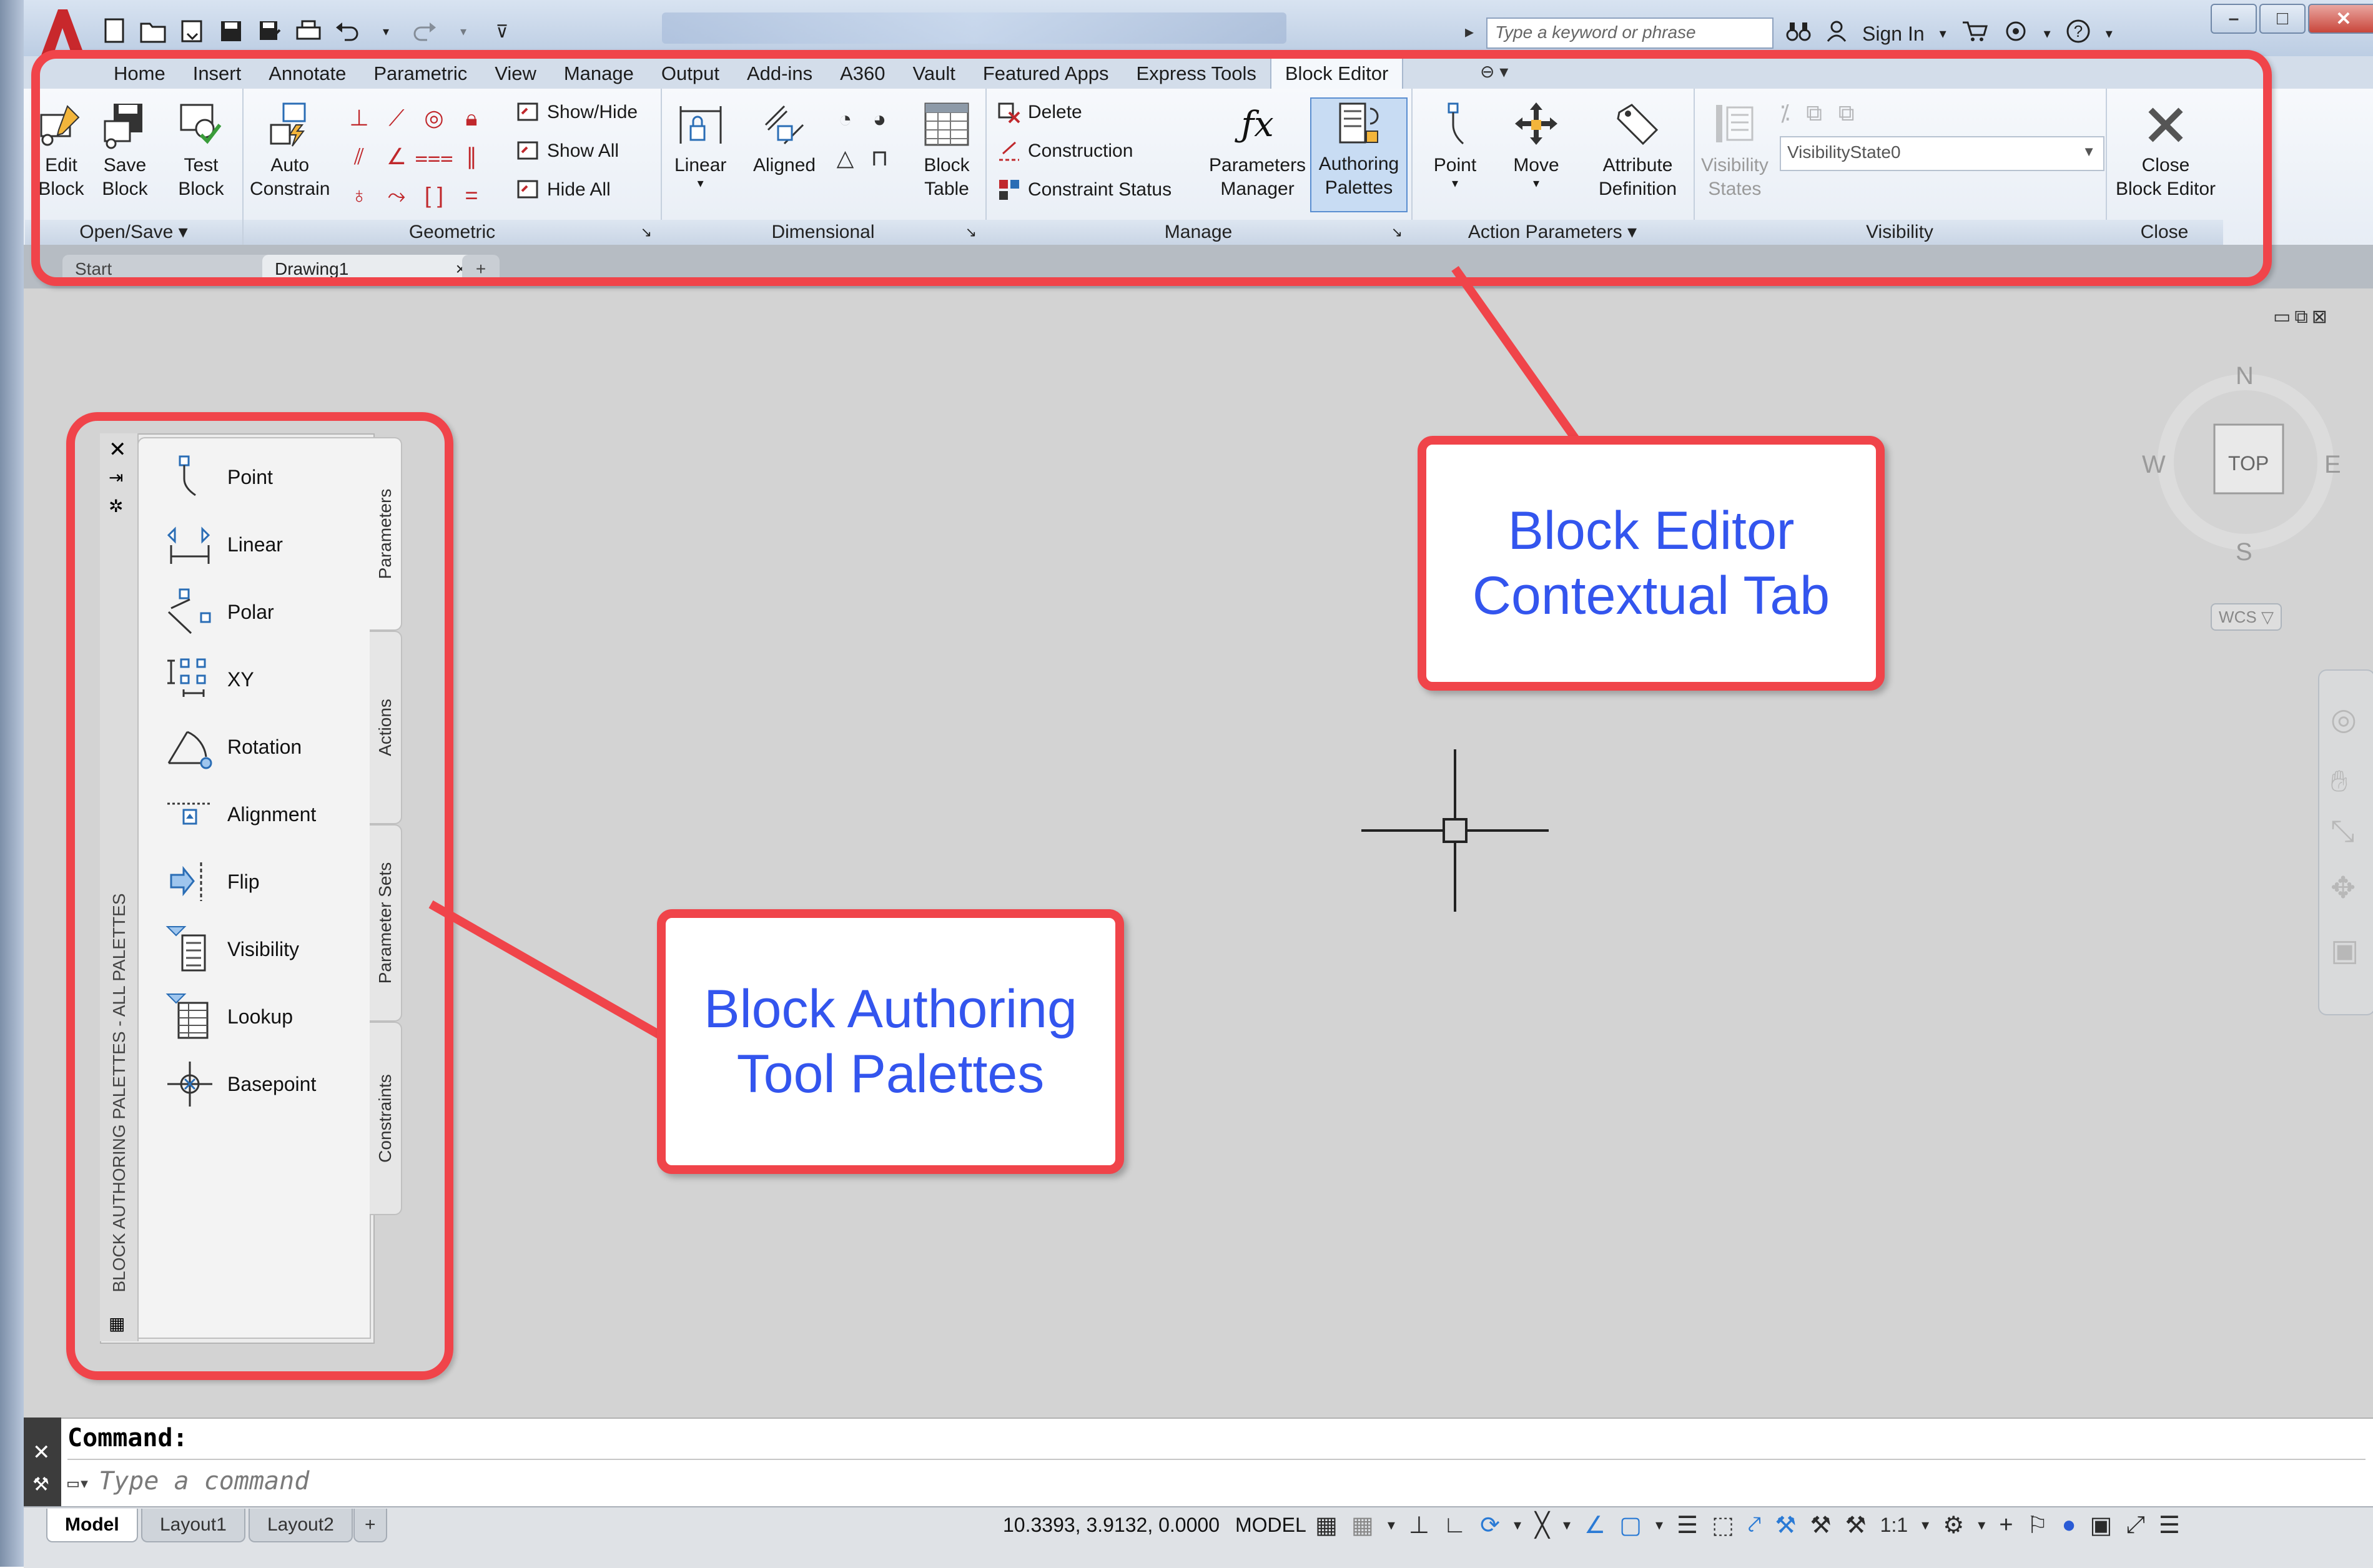 Image resolution: width=2373 pixels, height=1568 pixels. What do you see at coordinates (1893, 34) in the screenshot?
I see `sign-in-link: Sign In` at bounding box center [1893, 34].